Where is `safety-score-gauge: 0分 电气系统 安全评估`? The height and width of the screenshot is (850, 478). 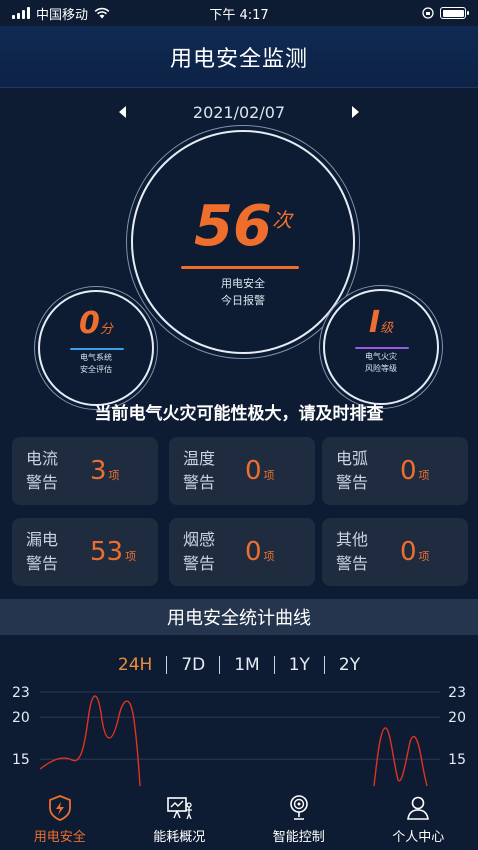 safety-score-gauge: 0分 电气系统 安全评估 is located at coordinates (96, 348).